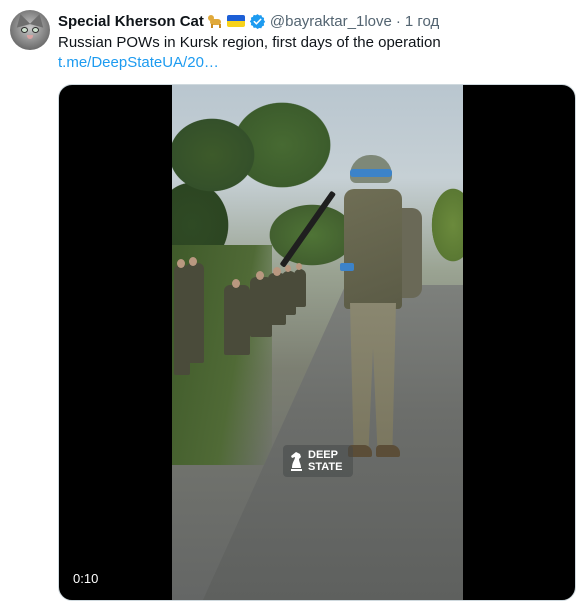  Describe the element at coordinates (325, 467) in the screenshot. I see `watermark-line-2: STATE` at that location.